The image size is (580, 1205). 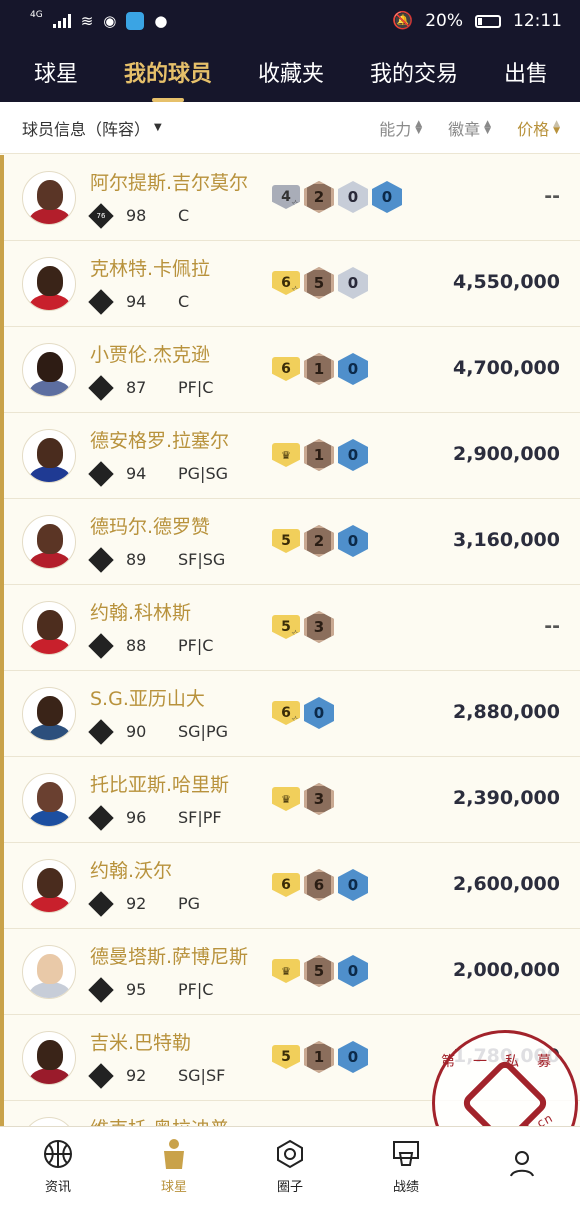 I want to click on badge-bronze: 1, so click(x=319, y=1057).